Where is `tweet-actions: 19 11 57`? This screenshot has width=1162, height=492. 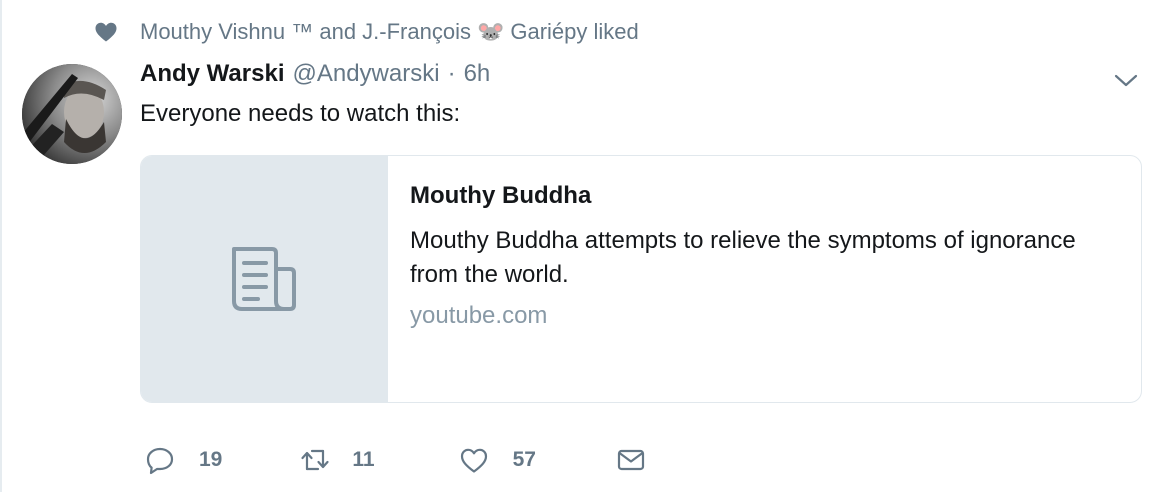
tweet-actions: 19 11 57 is located at coordinates (395, 460).